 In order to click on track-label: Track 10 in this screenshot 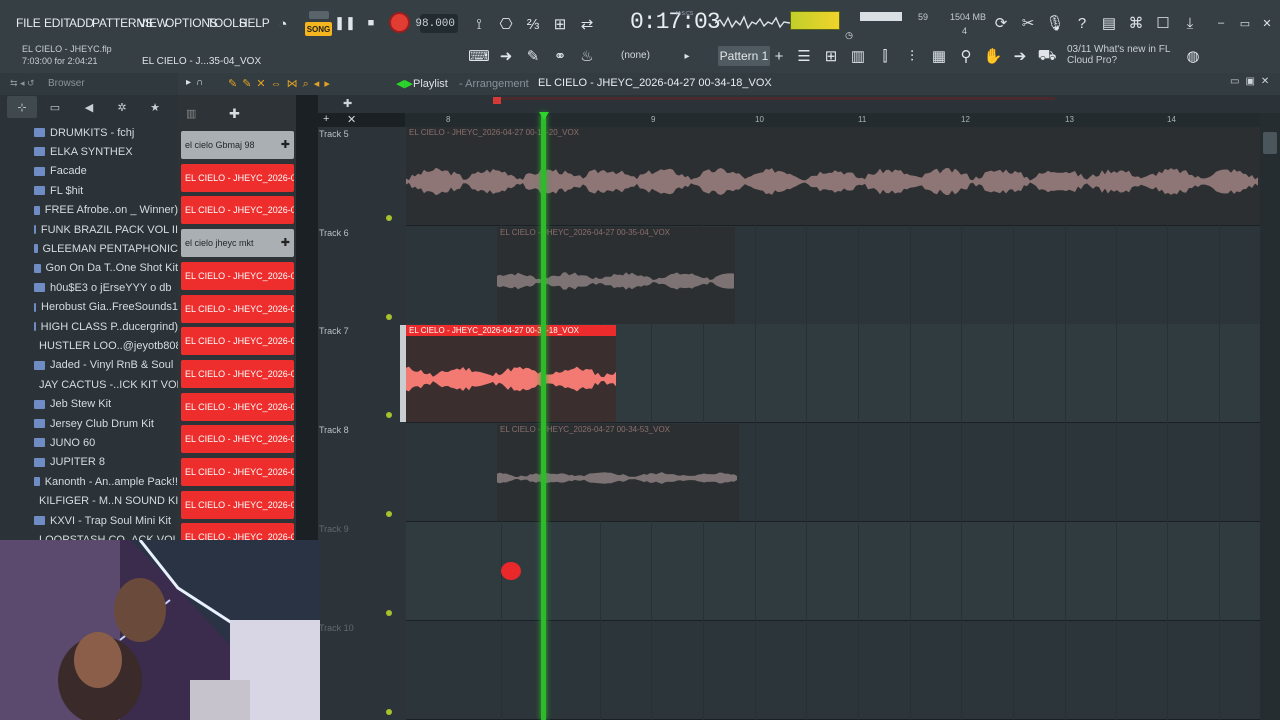, I will do `click(336, 628)`.